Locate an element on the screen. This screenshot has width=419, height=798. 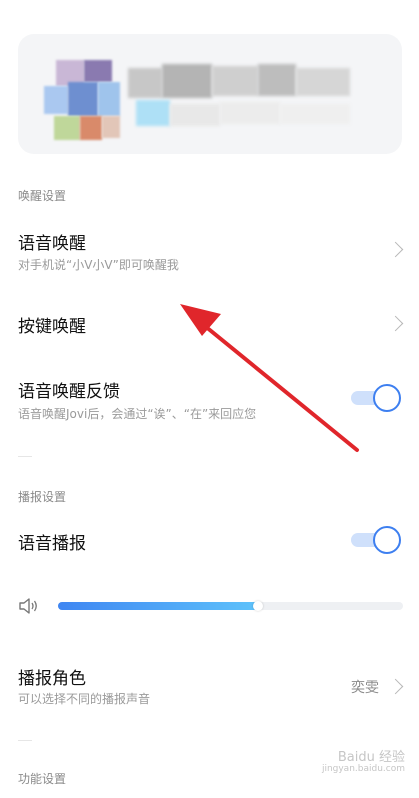
watermark-domain: jingyan.baidu.com is located at coordinates (363, 769).